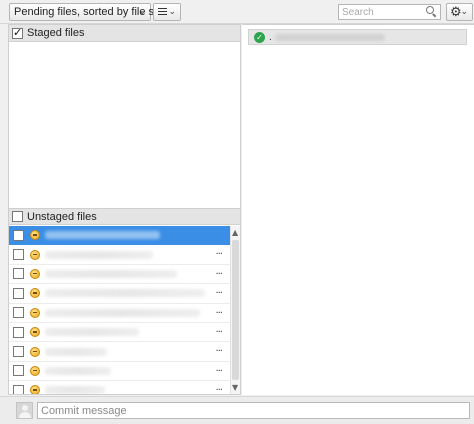 Image resolution: width=474 pixels, height=424 pixels. I want to click on unstaged-files-checkbox, so click(17, 216).